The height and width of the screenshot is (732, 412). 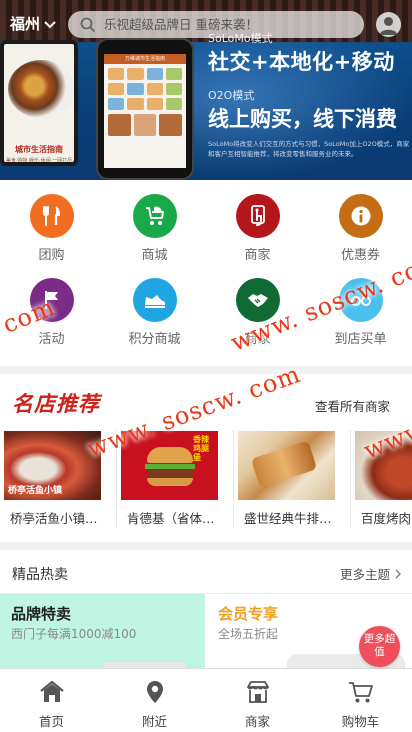 I want to click on cart-icon, so click(x=360, y=692).